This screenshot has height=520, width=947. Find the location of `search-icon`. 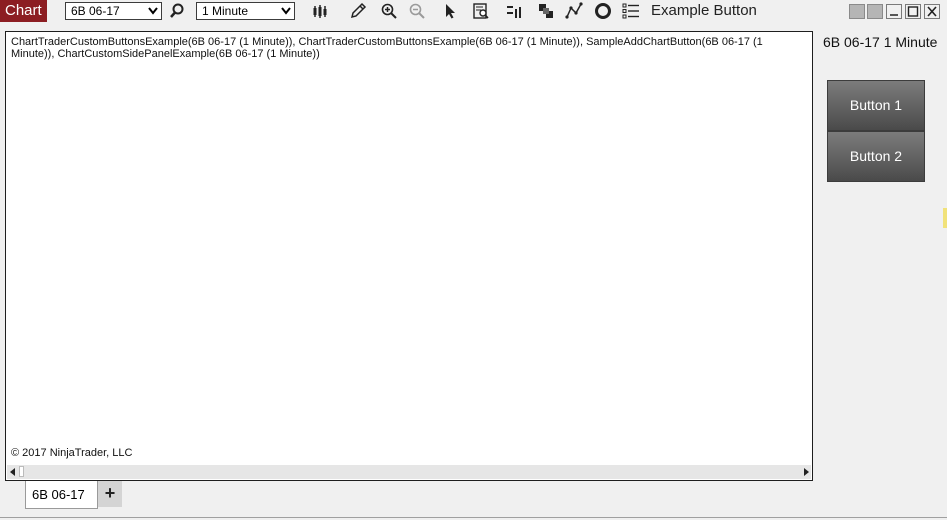

search-icon is located at coordinates (177, 11).